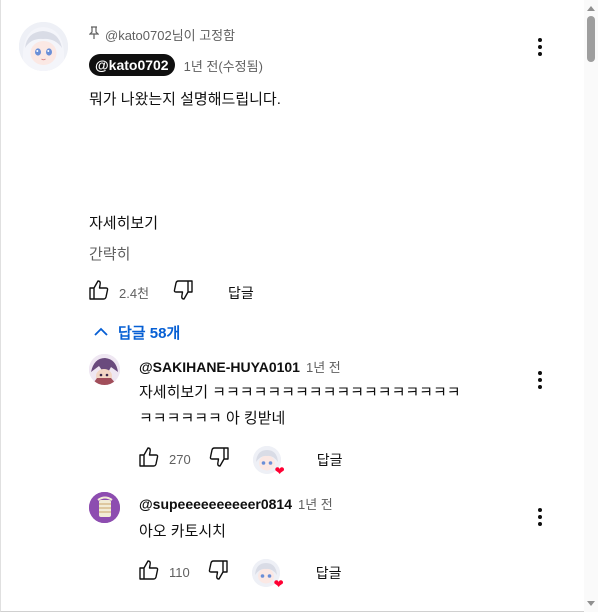 Image resolution: width=598 pixels, height=612 pixels. What do you see at coordinates (176, 65) in the screenshot?
I see `comment-header: @kato0702 1년 전(수정됨)` at bounding box center [176, 65].